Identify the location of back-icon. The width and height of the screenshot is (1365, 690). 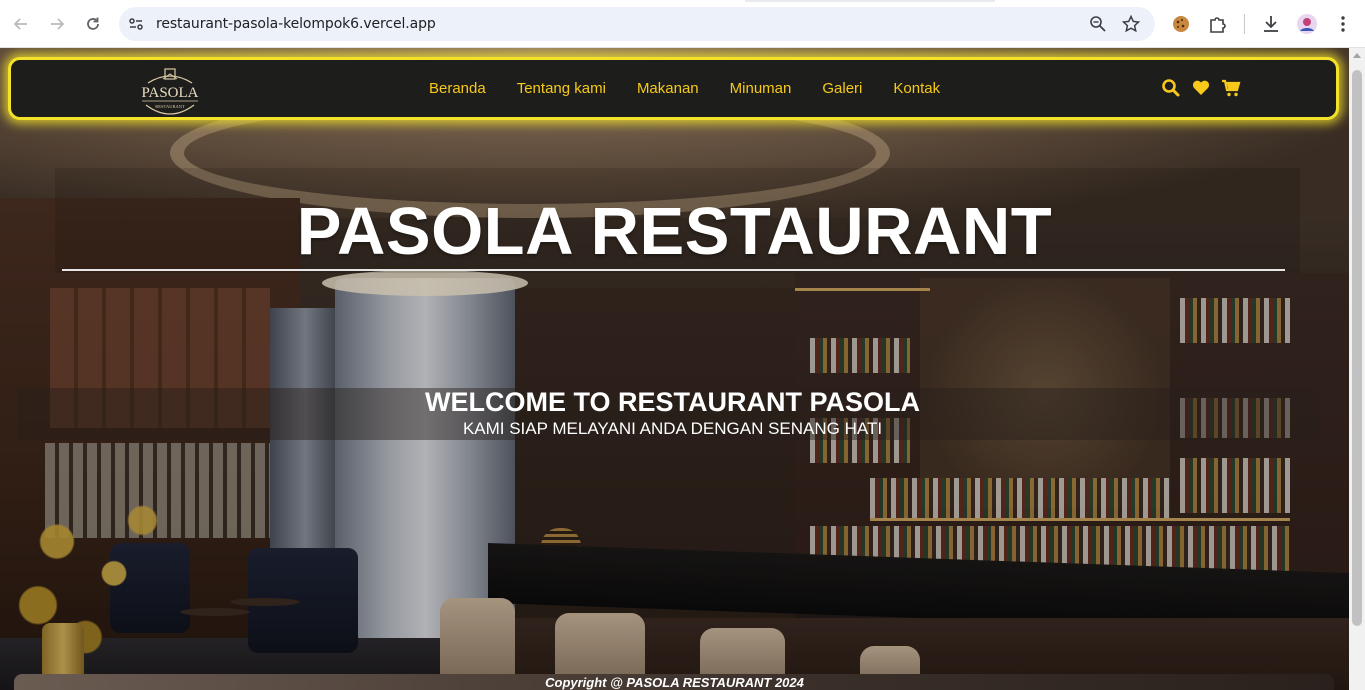
(21, 24).